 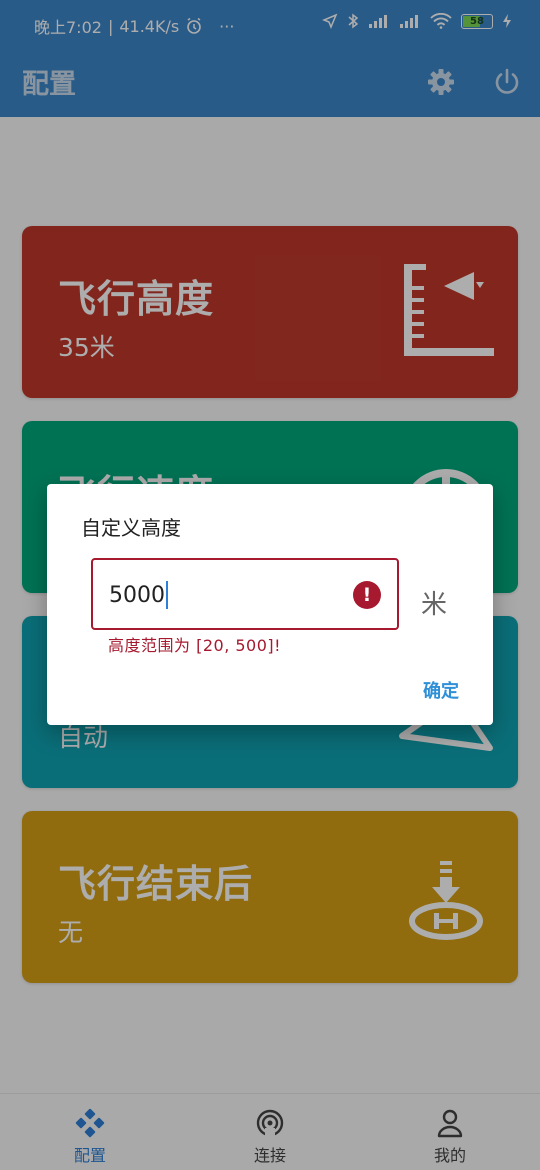 What do you see at coordinates (195, 645) in the screenshot?
I see `error-message: 高度范围为 [20, 500]!` at bounding box center [195, 645].